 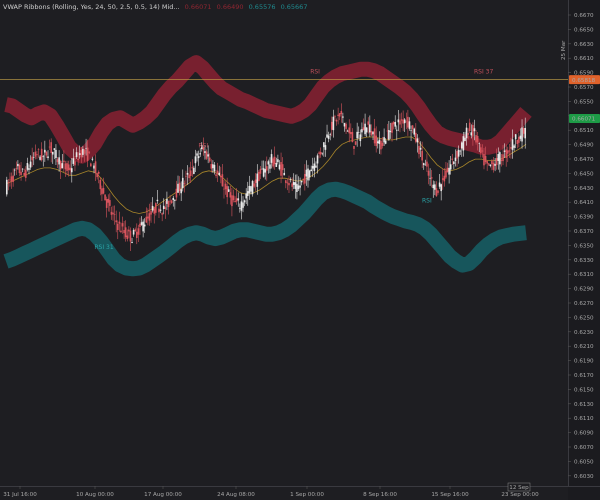 I want to click on x-tick-label: 31 Jul 16:00, so click(x=20, y=495).